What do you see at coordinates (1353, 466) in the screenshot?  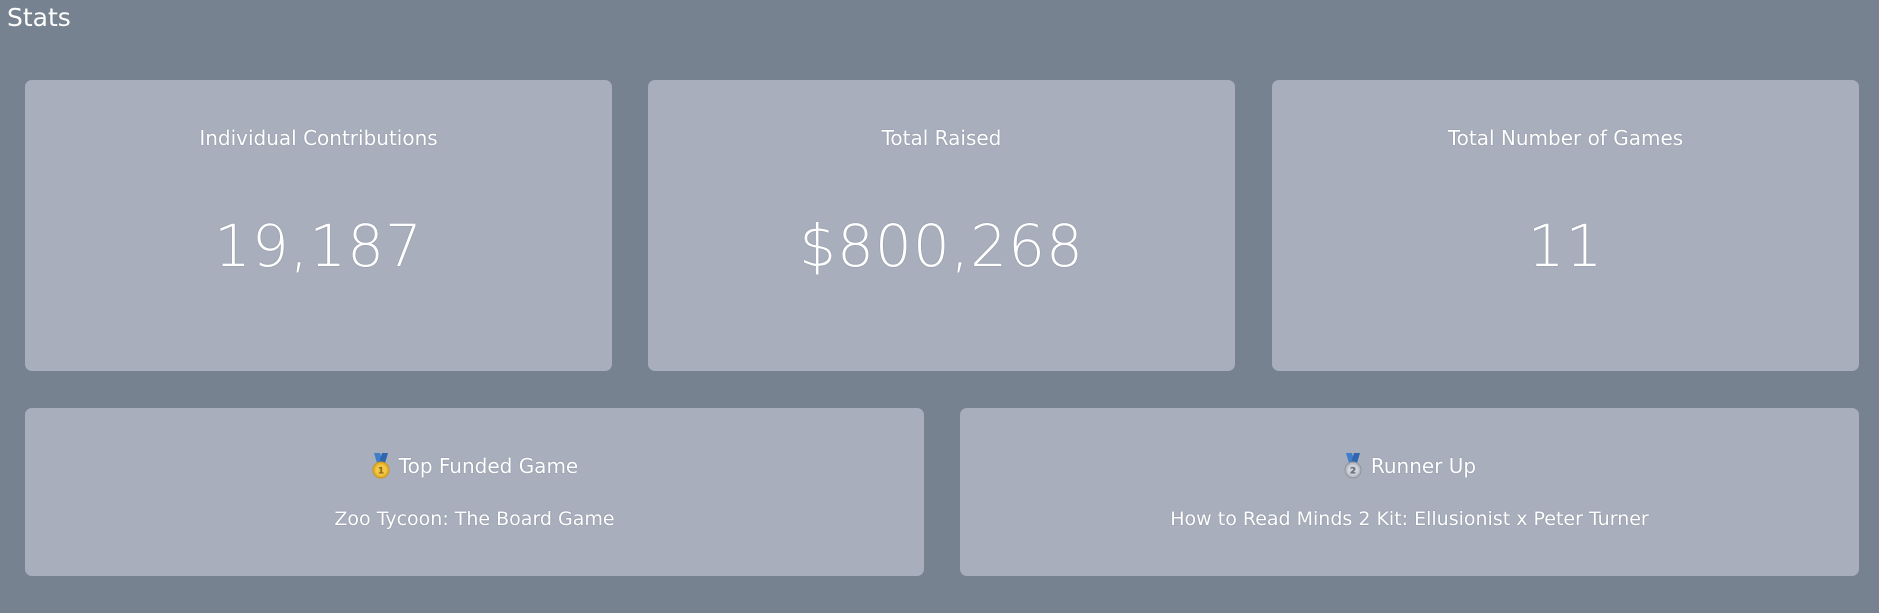 I see `second-place-medal-icon: 2` at bounding box center [1353, 466].